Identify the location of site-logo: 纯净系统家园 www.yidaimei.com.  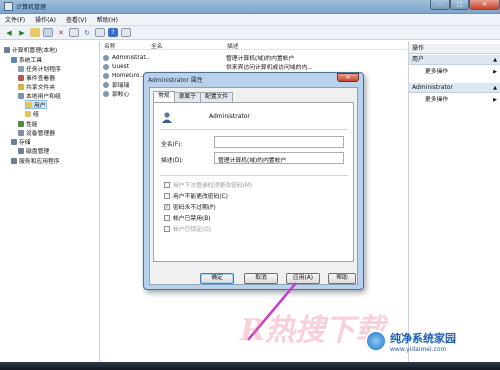
(430, 341).